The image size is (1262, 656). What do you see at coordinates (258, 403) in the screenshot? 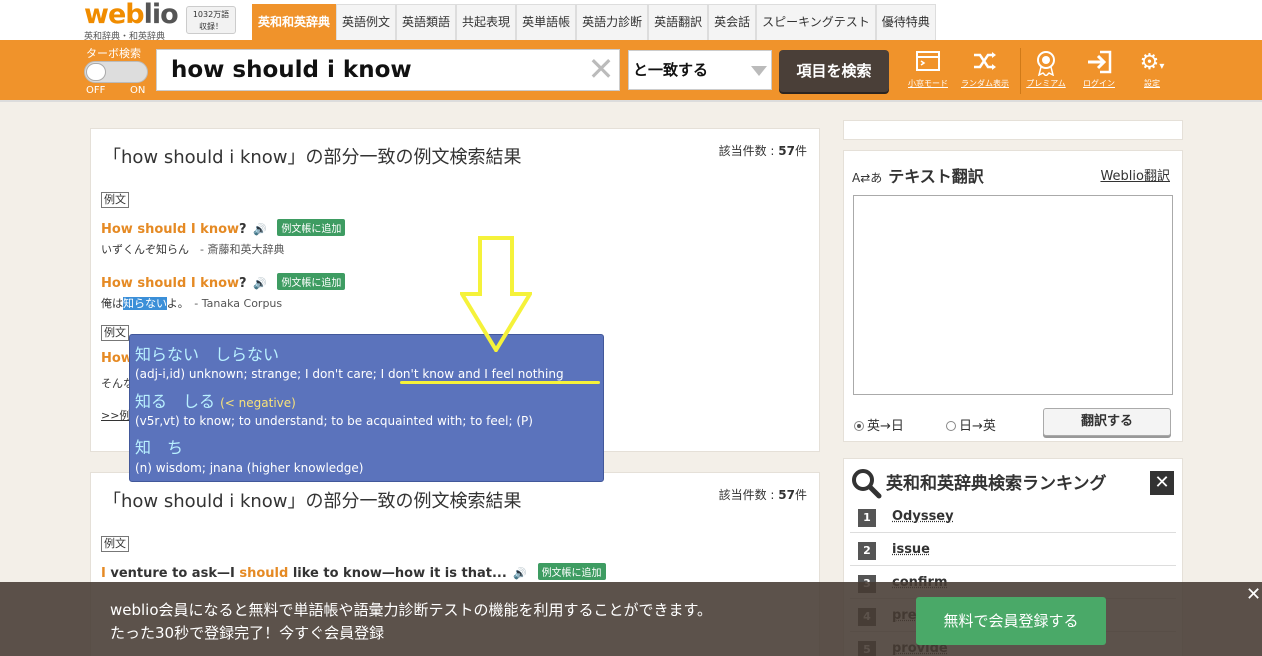
I see `headword-note: (< negative)` at bounding box center [258, 403].